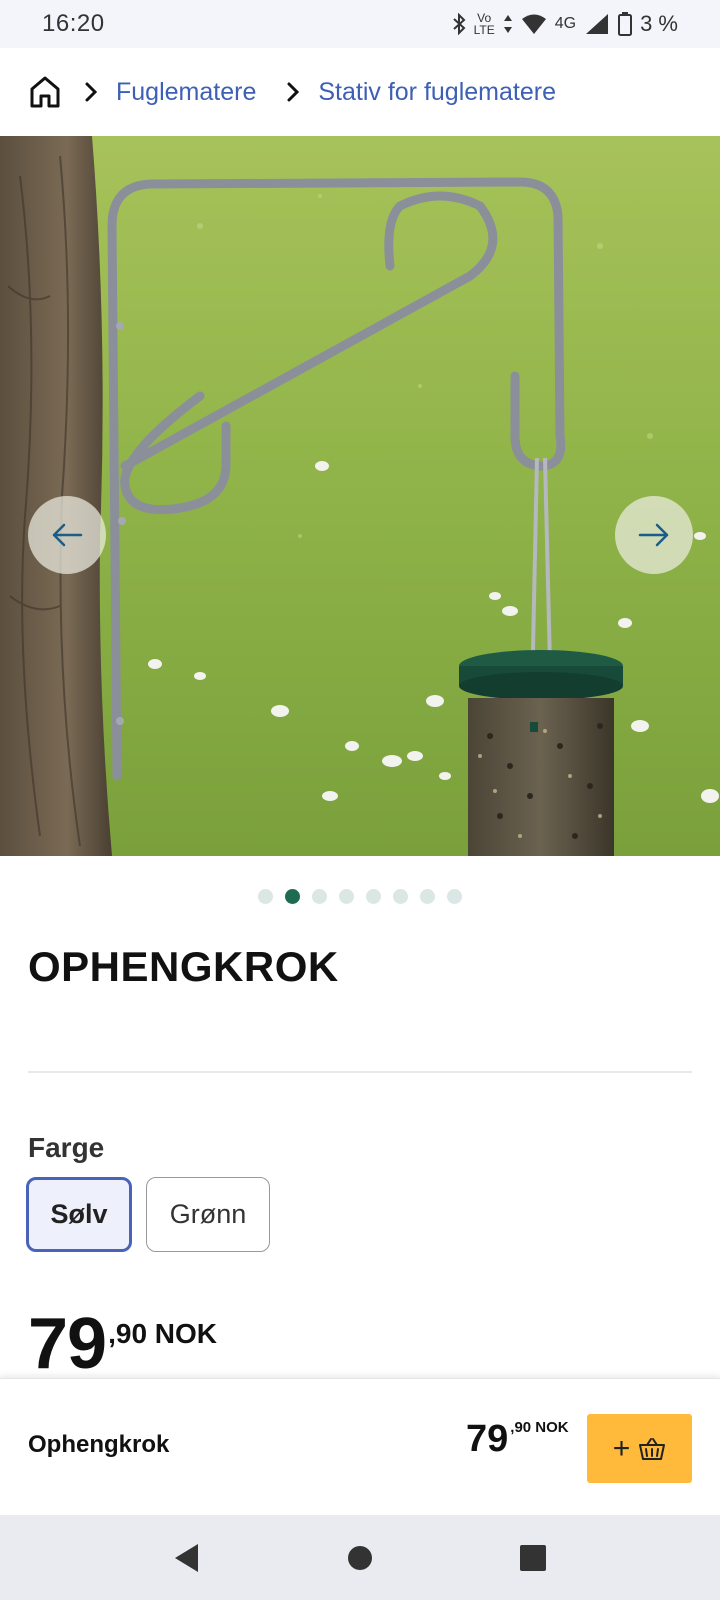 The width and height of the screenshot is (720, 1600). I want to click on network-type: 4G, so click(565, 23).